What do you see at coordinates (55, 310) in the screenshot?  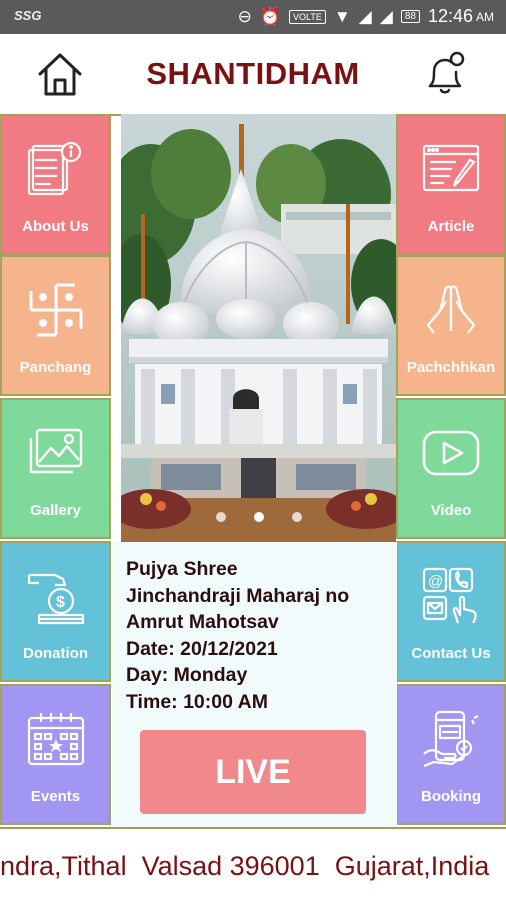 I see `swastika-icon` at bounding box center [55, 310].